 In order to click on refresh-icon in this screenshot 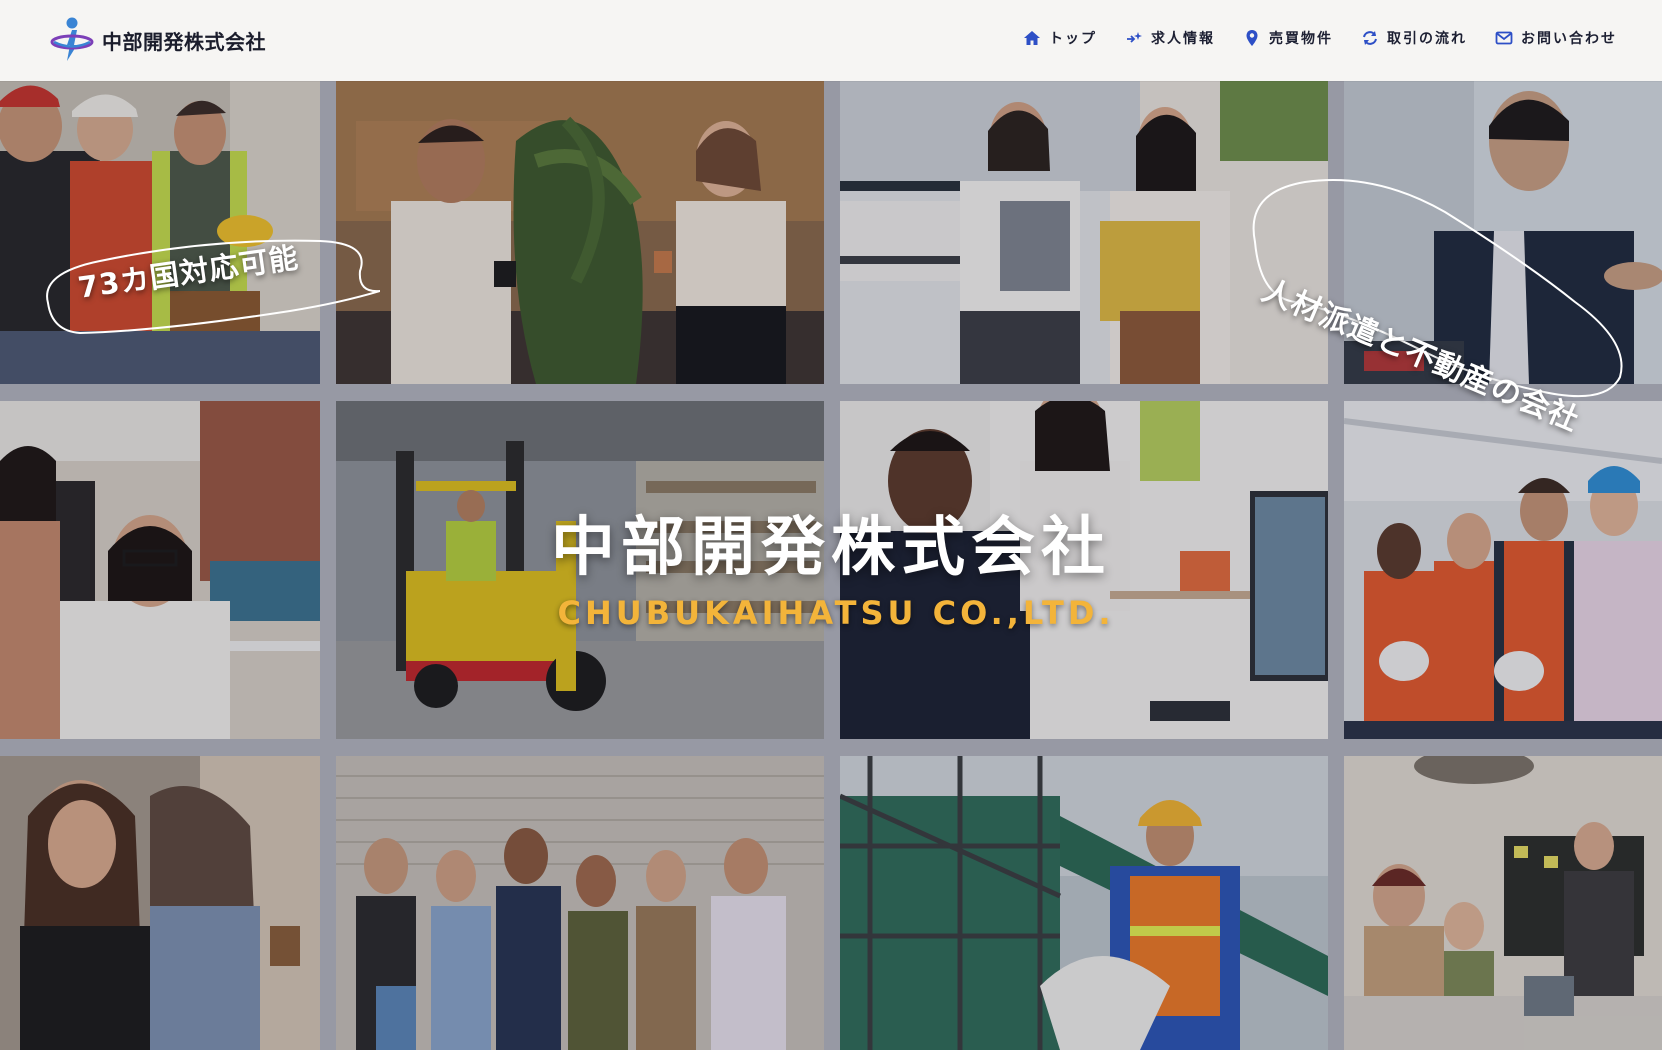, I will do `click(1370, 38)`.